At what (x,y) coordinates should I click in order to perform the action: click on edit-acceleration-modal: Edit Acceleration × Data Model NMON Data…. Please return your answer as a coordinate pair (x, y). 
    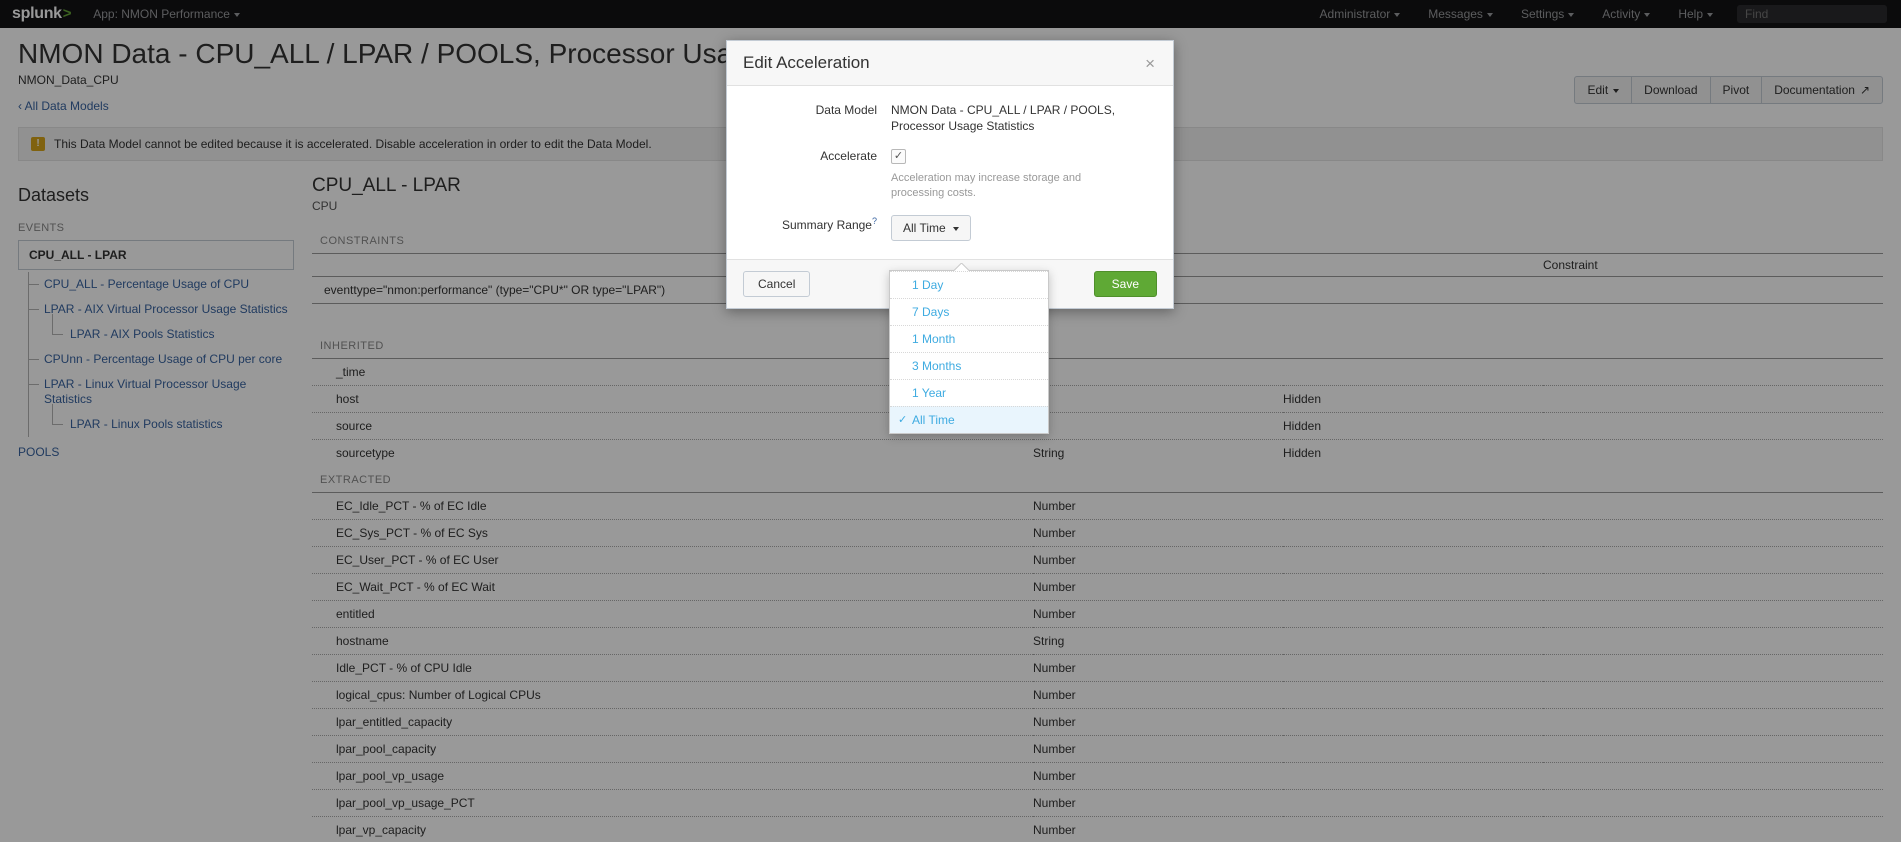
    Looking at the image, I should click on (950, 174).